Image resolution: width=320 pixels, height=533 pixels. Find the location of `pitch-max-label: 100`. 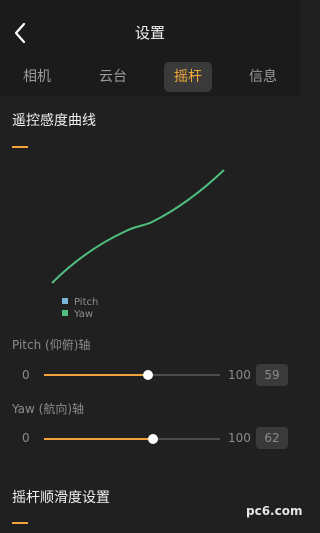

pitch-max-label: 100 is located at coordinates (239, 375).